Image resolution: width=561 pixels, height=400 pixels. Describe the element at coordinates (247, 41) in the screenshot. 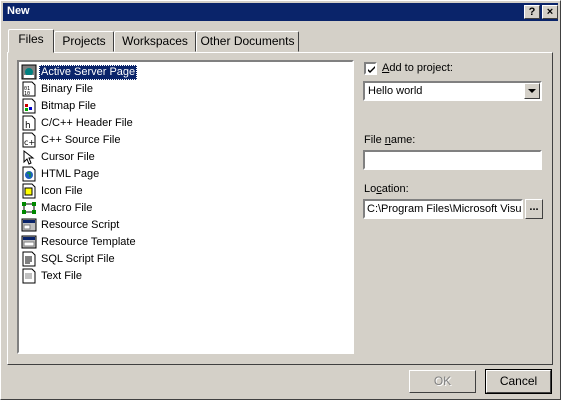

I see `tab-other-documents: Other Documents` at that location.